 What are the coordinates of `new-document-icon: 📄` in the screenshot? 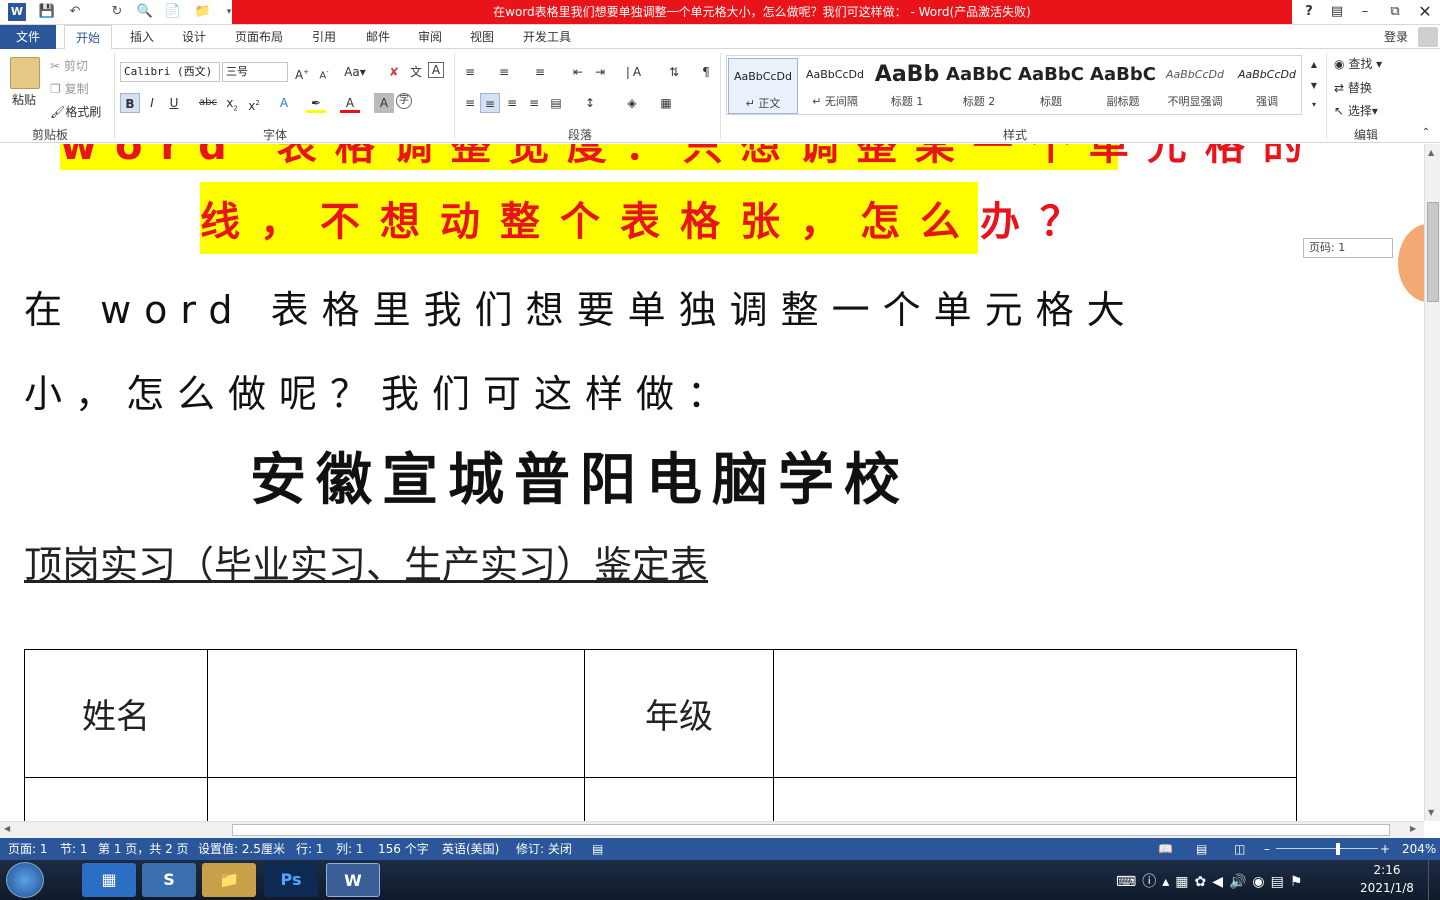 It's located at (173, 12).